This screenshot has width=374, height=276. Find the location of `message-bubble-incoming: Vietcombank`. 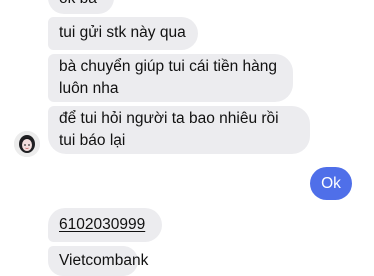

message-bubble-incoming: Vietcombank is located at coordinates (98, 261).